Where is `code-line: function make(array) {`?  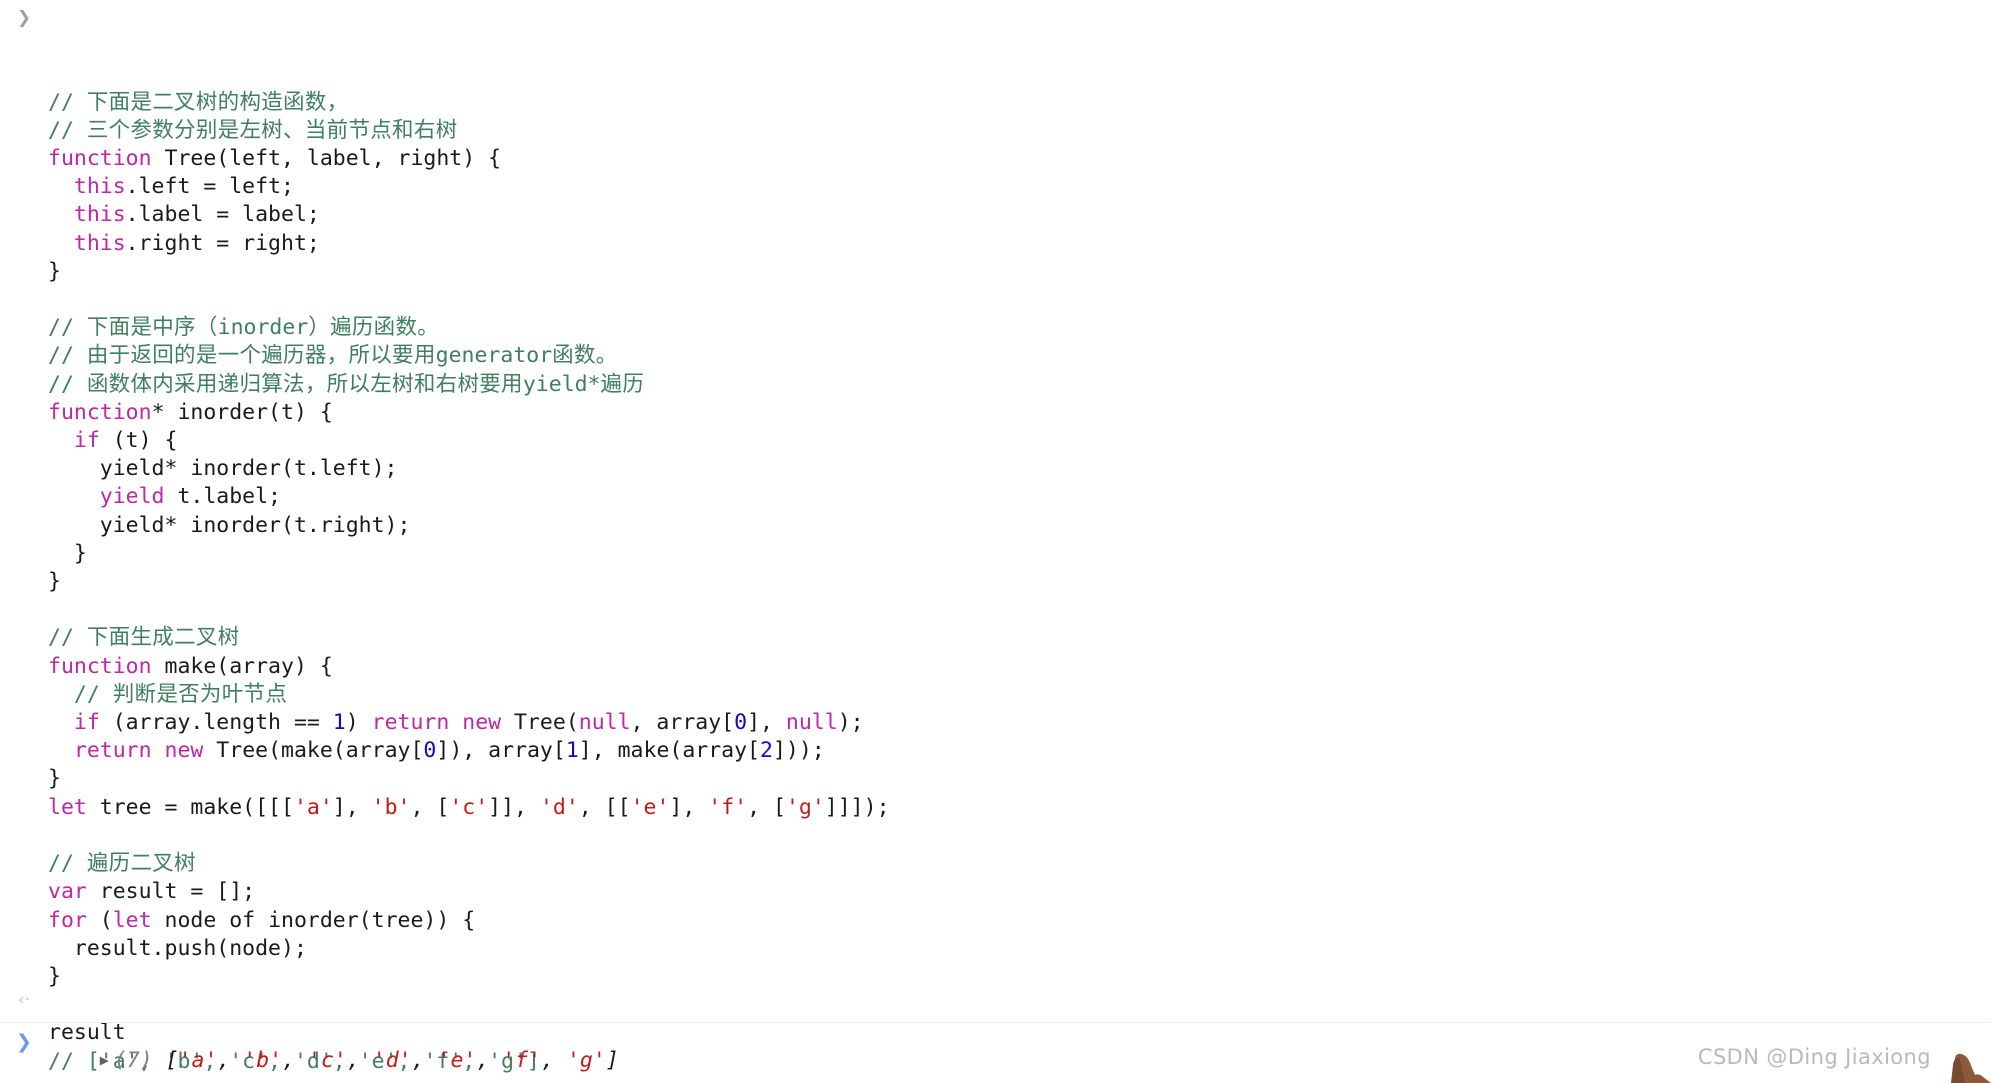
code-line: function make(array) { is located at coordinates (1019, 667).